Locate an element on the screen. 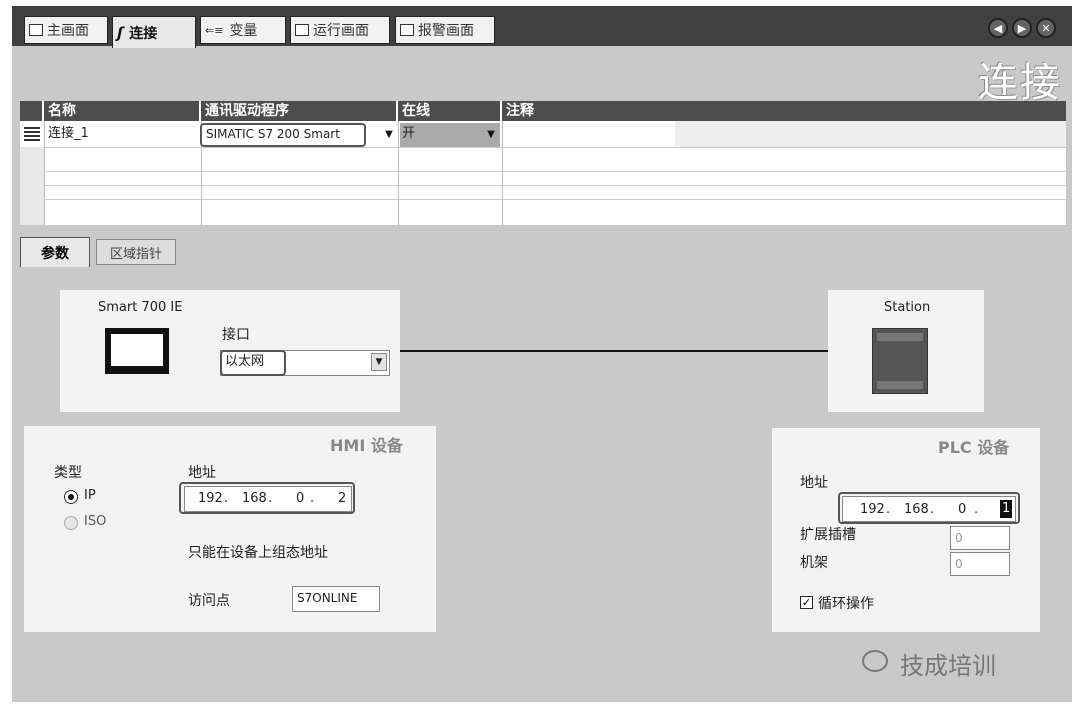  wechat-icon is located at coordinates (875, 661).